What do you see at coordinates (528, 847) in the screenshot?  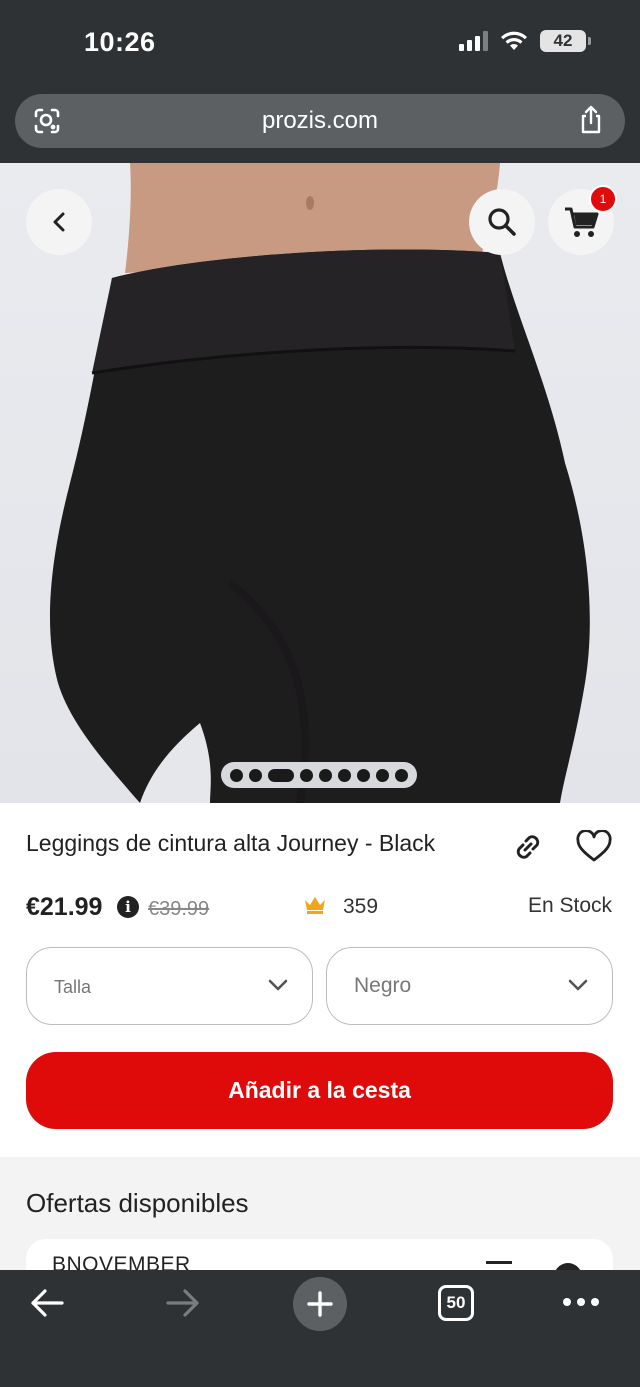 I see `link-icon` at bounding box center [528, 847].